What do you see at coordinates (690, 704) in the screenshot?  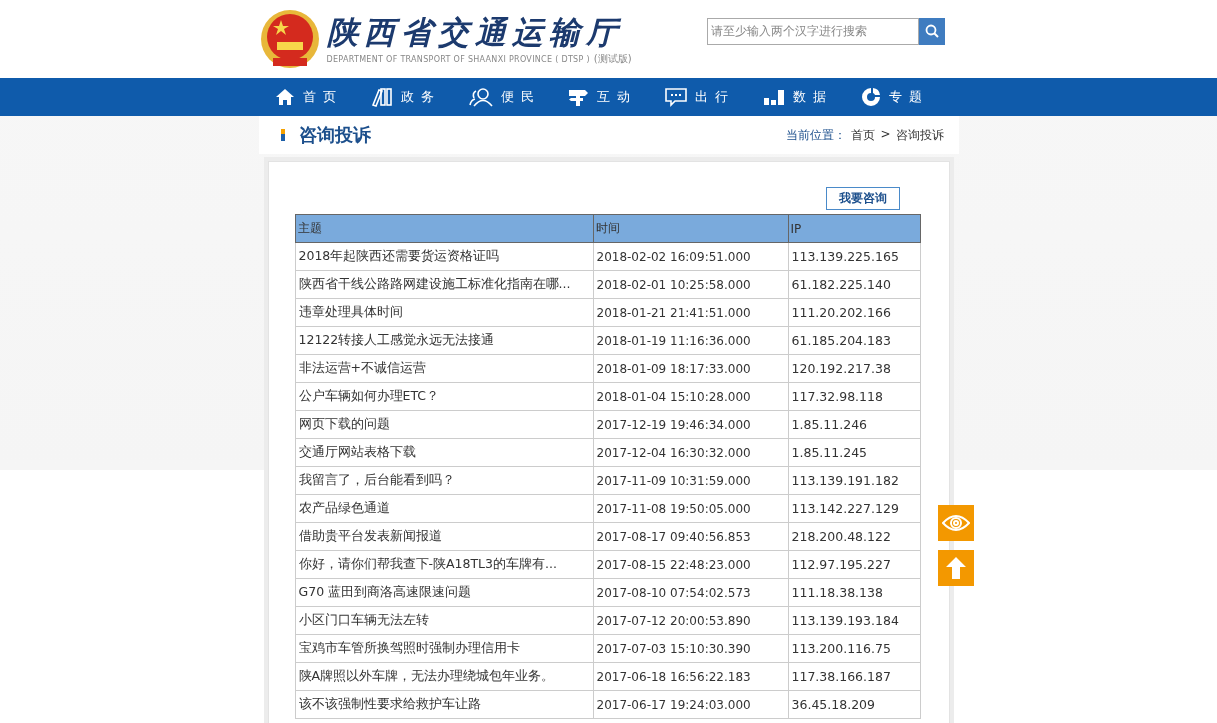 I see `table-cell: 2017-06-17 19:24:03.000` at bounding box center [690, 704].